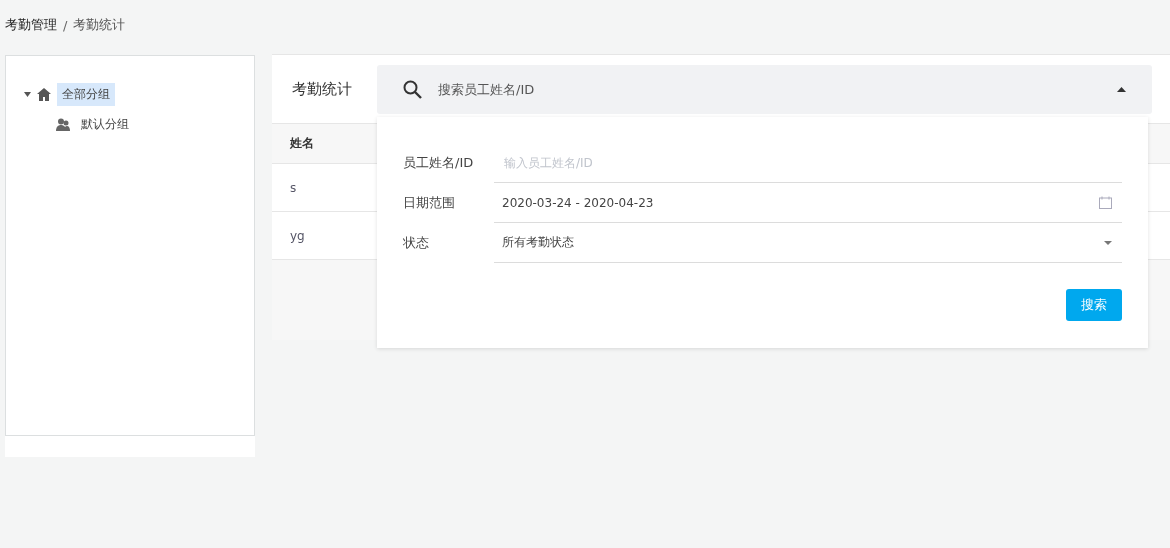 This screenshot has height=548, width=1170. Describe the element at coordinates (769, 89) in the screenshot. I see `search-field: 搜索员工姓名/ID` at that location.